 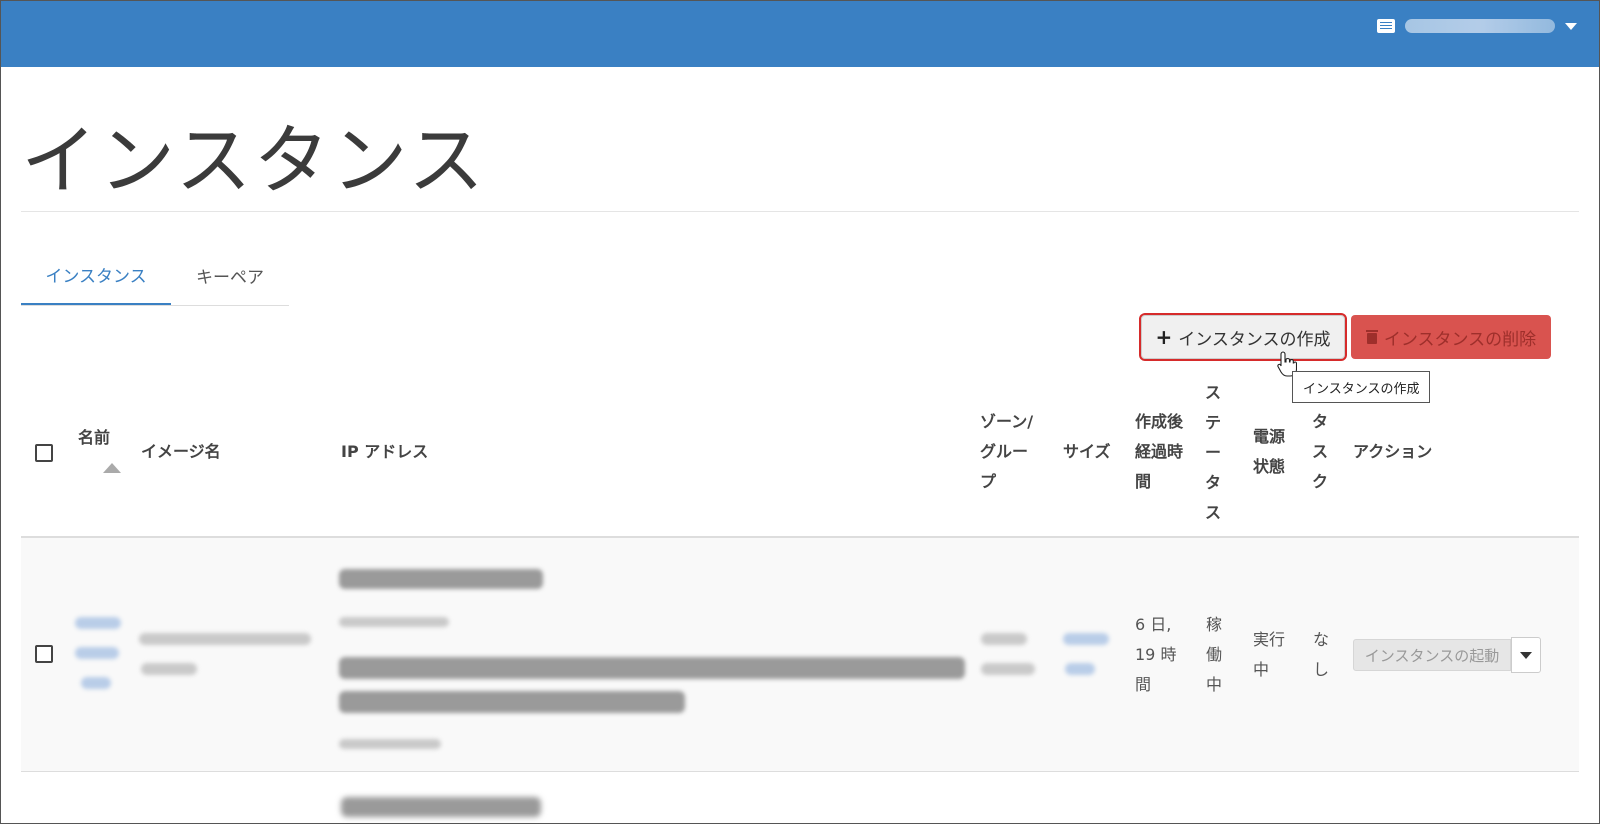 I want to click on sort-ascending-icon, so click(x=112, y=468).